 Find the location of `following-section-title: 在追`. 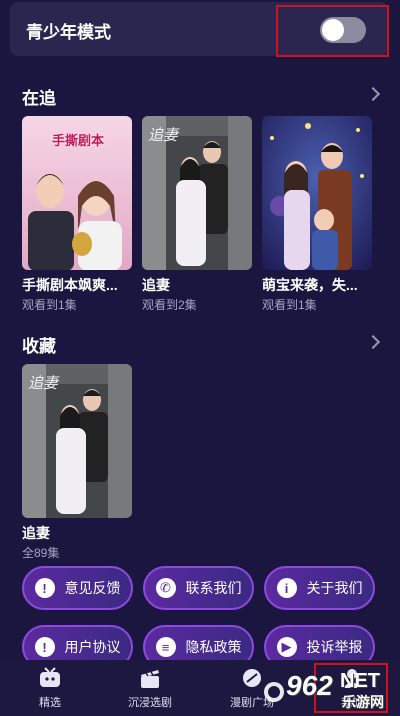

following-section-title: 在追 is located at coordinates (39, 98).